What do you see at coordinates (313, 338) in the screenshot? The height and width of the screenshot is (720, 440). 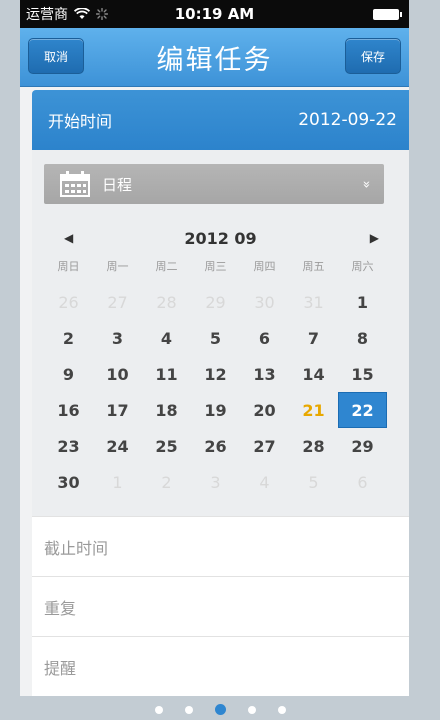 I see `day-cell: 7` at bounding box center [313, 338].